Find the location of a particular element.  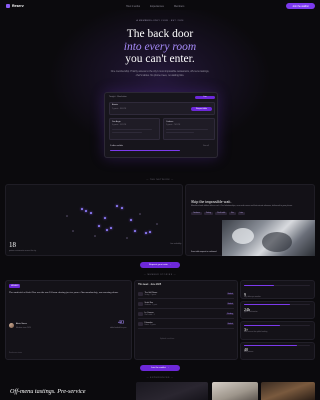

status-badge: Pending is located at coordinates (230, 314).